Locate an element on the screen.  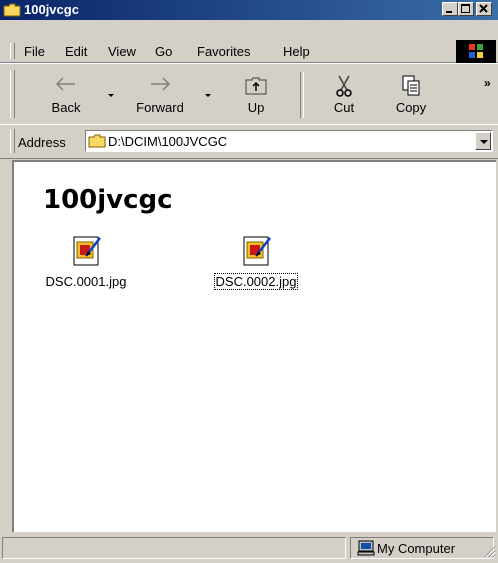
forward-button: Forward is located at coordinates (160, 96).